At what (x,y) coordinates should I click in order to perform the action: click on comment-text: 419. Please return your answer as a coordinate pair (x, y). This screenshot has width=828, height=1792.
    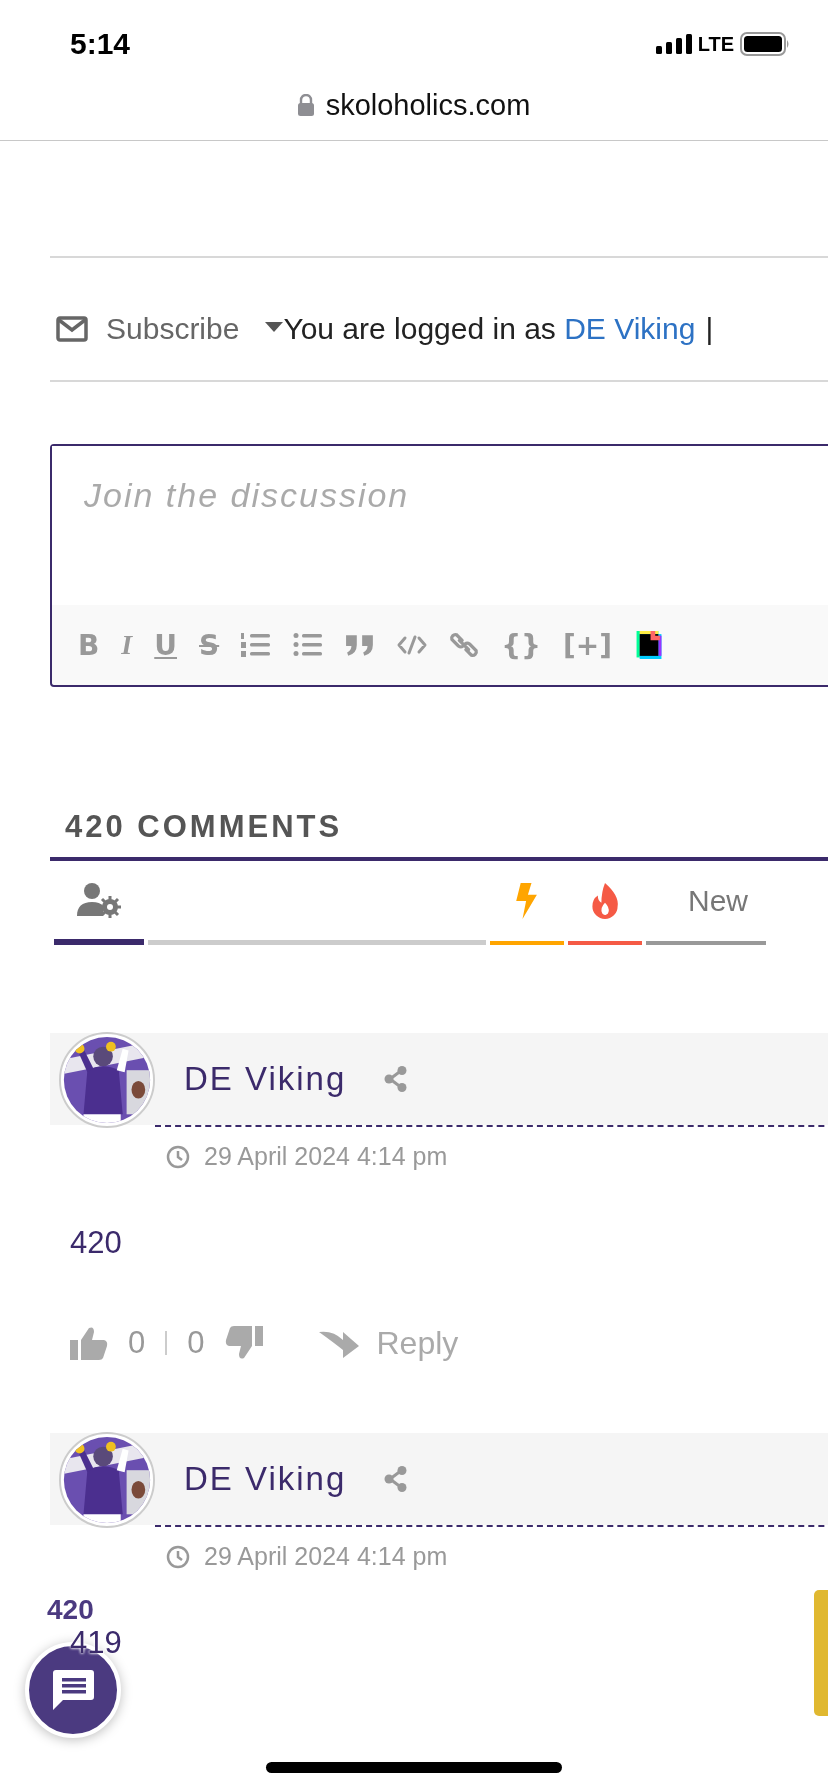
    Looking at the image, I should click on (96, 1643).